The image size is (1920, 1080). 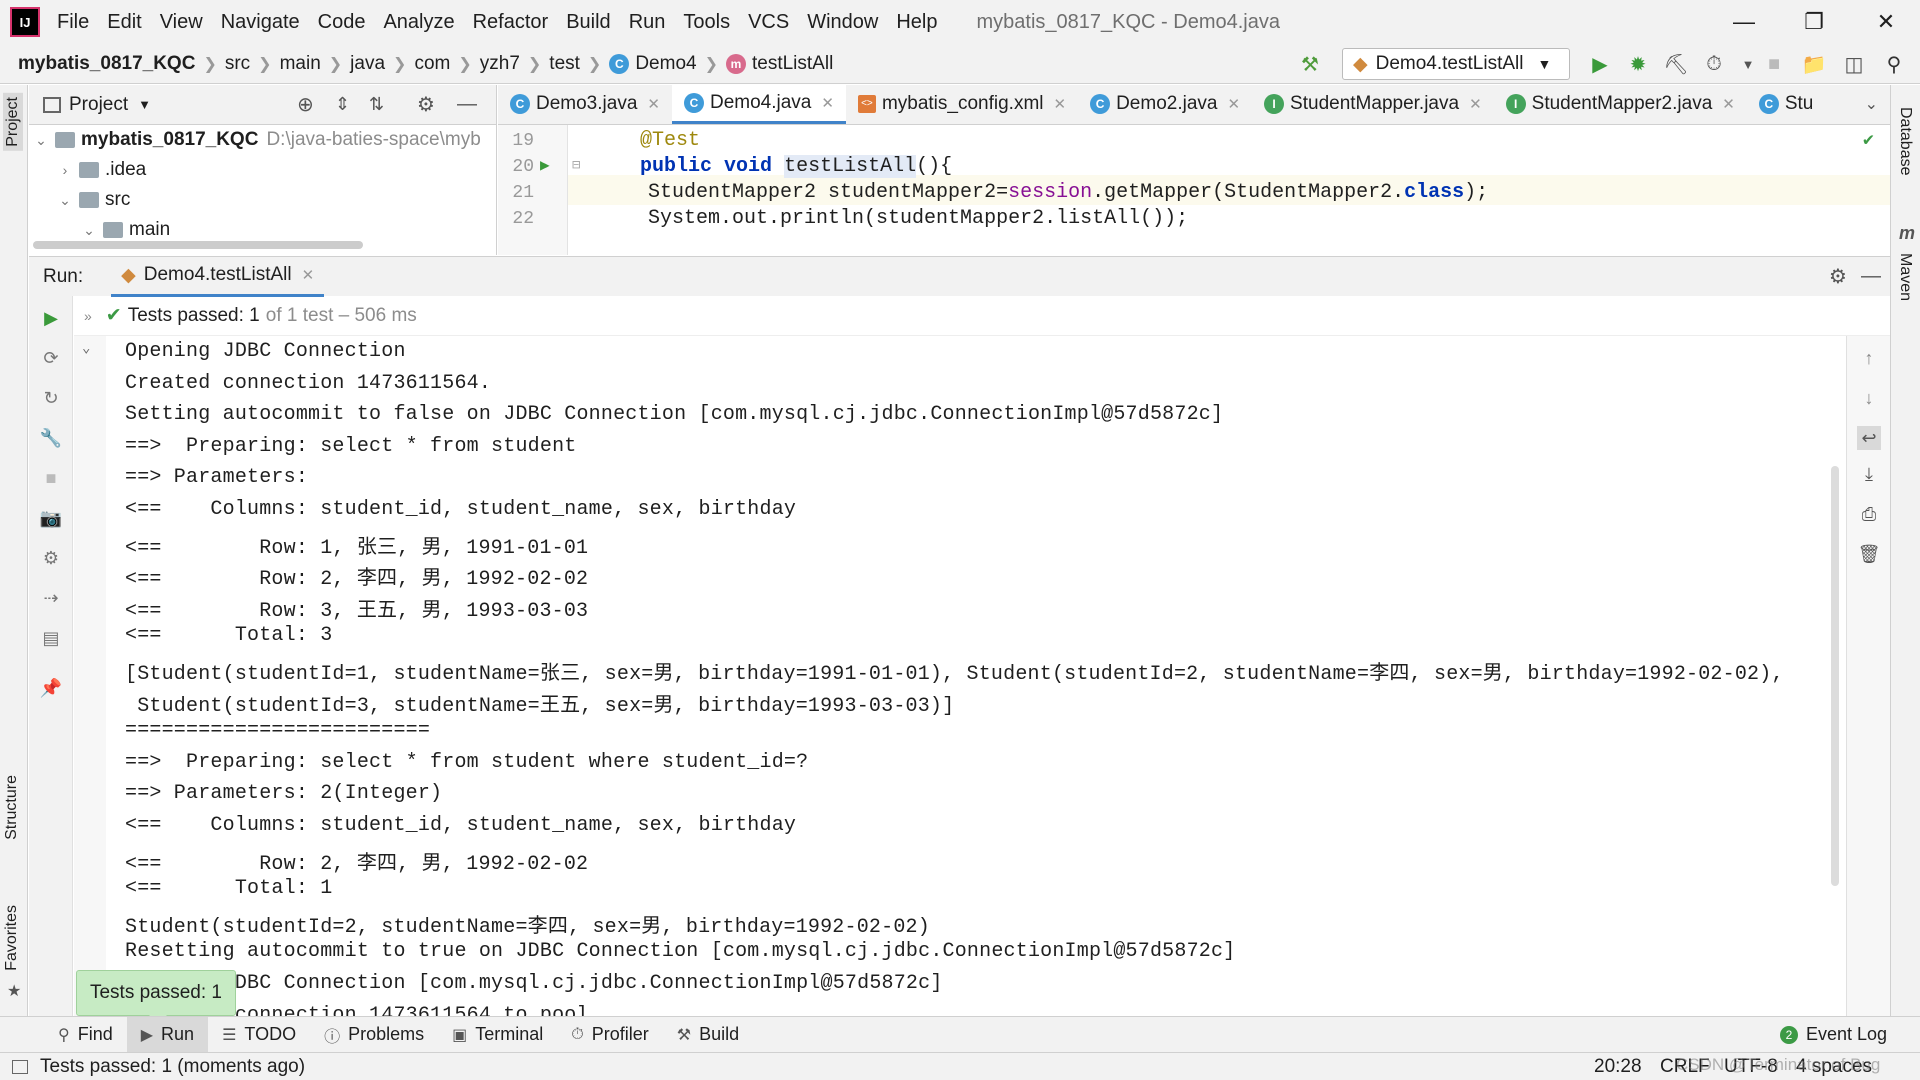 I want to click on breadcrumb-project: mybatis_0817_KQC, so click(x=106, y=64).